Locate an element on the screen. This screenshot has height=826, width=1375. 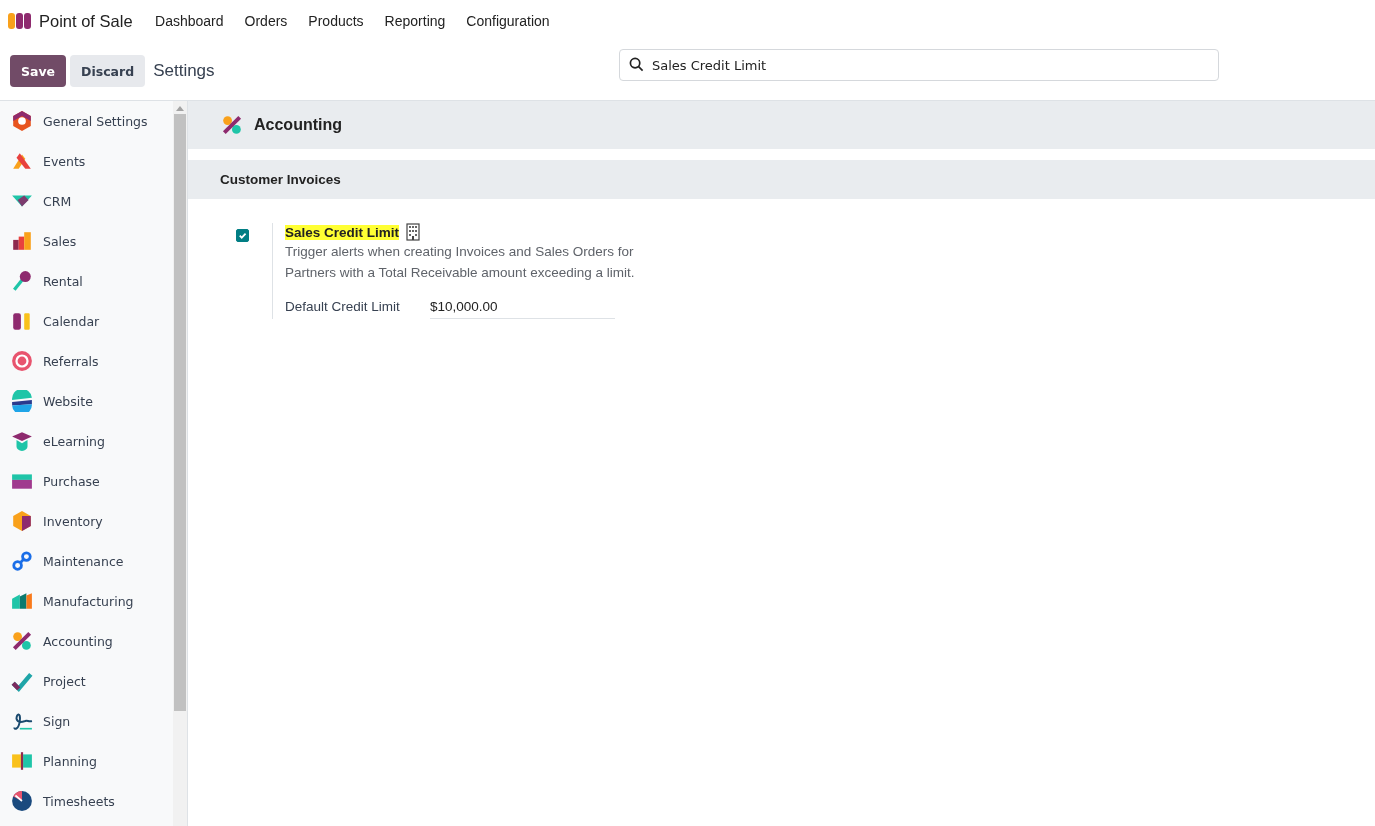
building-icon is located at coordinates (413, 232).